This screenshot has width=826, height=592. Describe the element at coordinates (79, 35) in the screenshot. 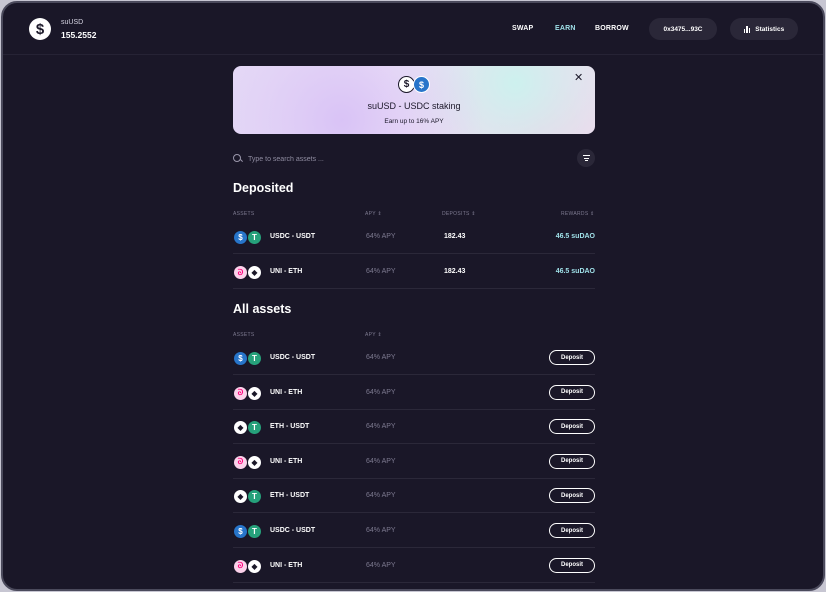

I see `balance-value: 155.2552` at that location.